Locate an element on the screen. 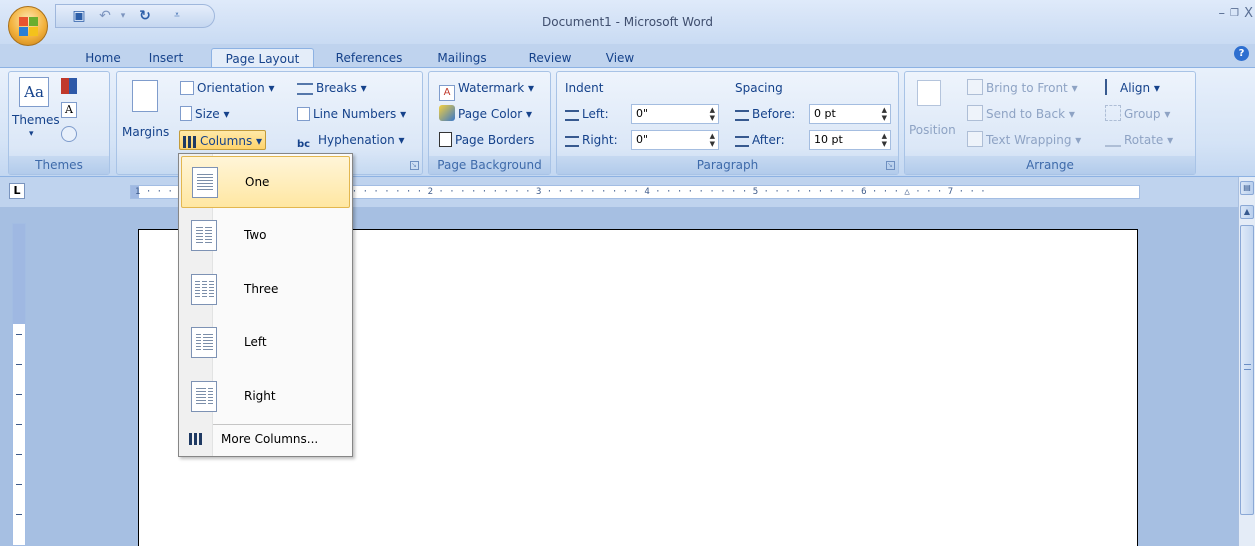 This screenshot has height=546, width=1255. group-icon is located at coordinates (1113, 113).